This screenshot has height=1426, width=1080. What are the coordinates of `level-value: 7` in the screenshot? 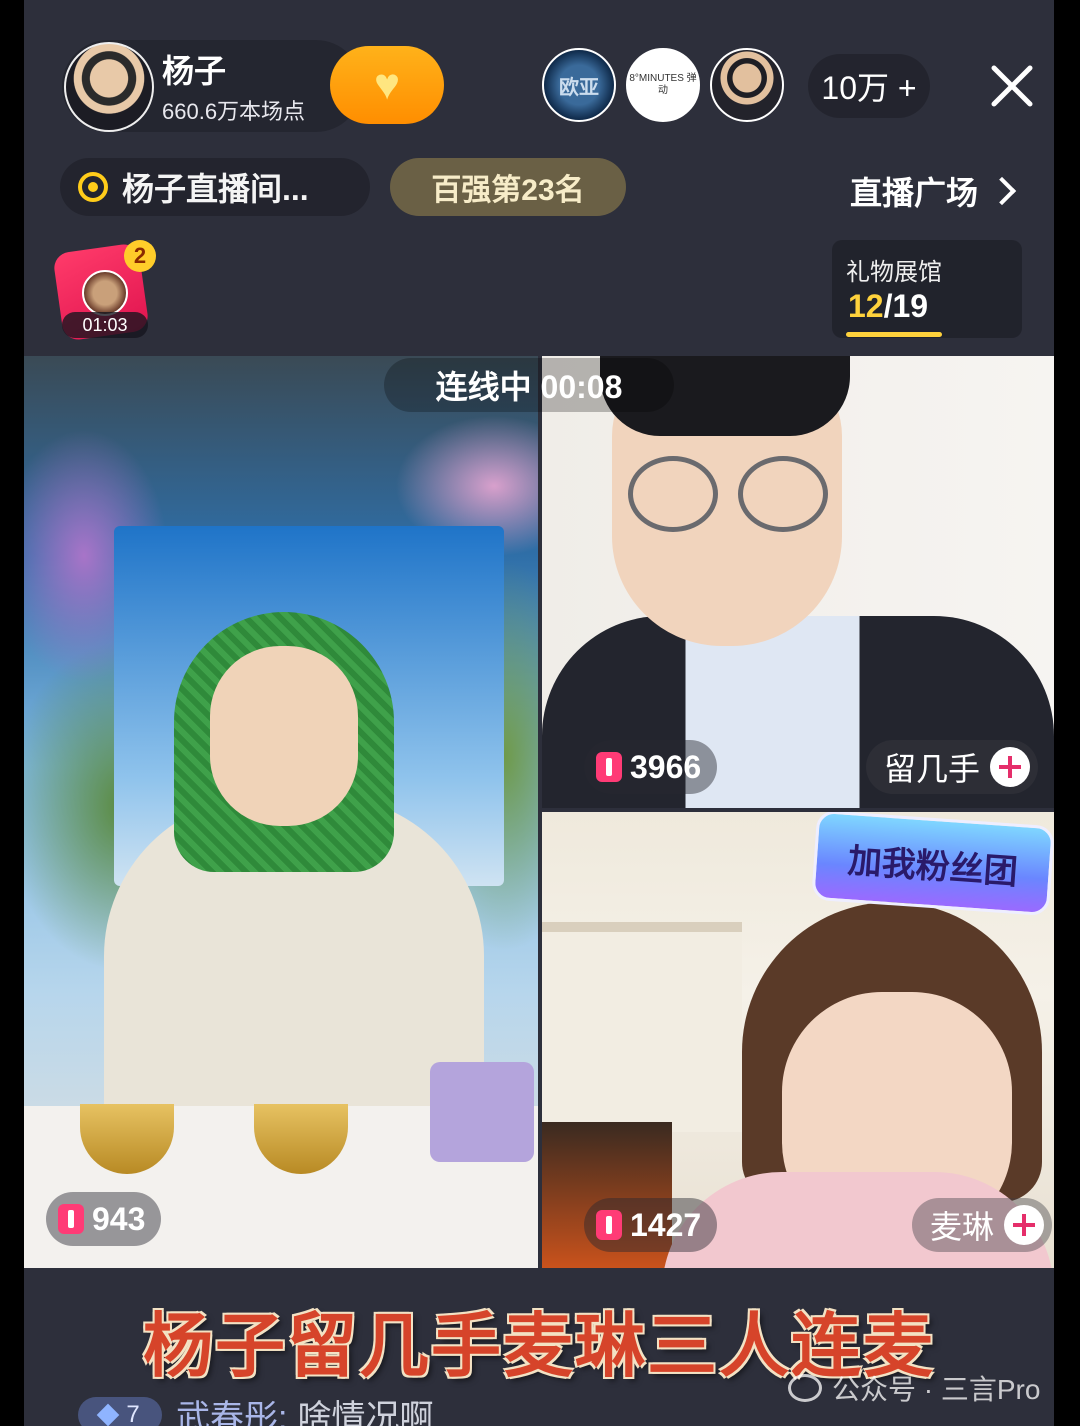 It's located at (133, 1413).